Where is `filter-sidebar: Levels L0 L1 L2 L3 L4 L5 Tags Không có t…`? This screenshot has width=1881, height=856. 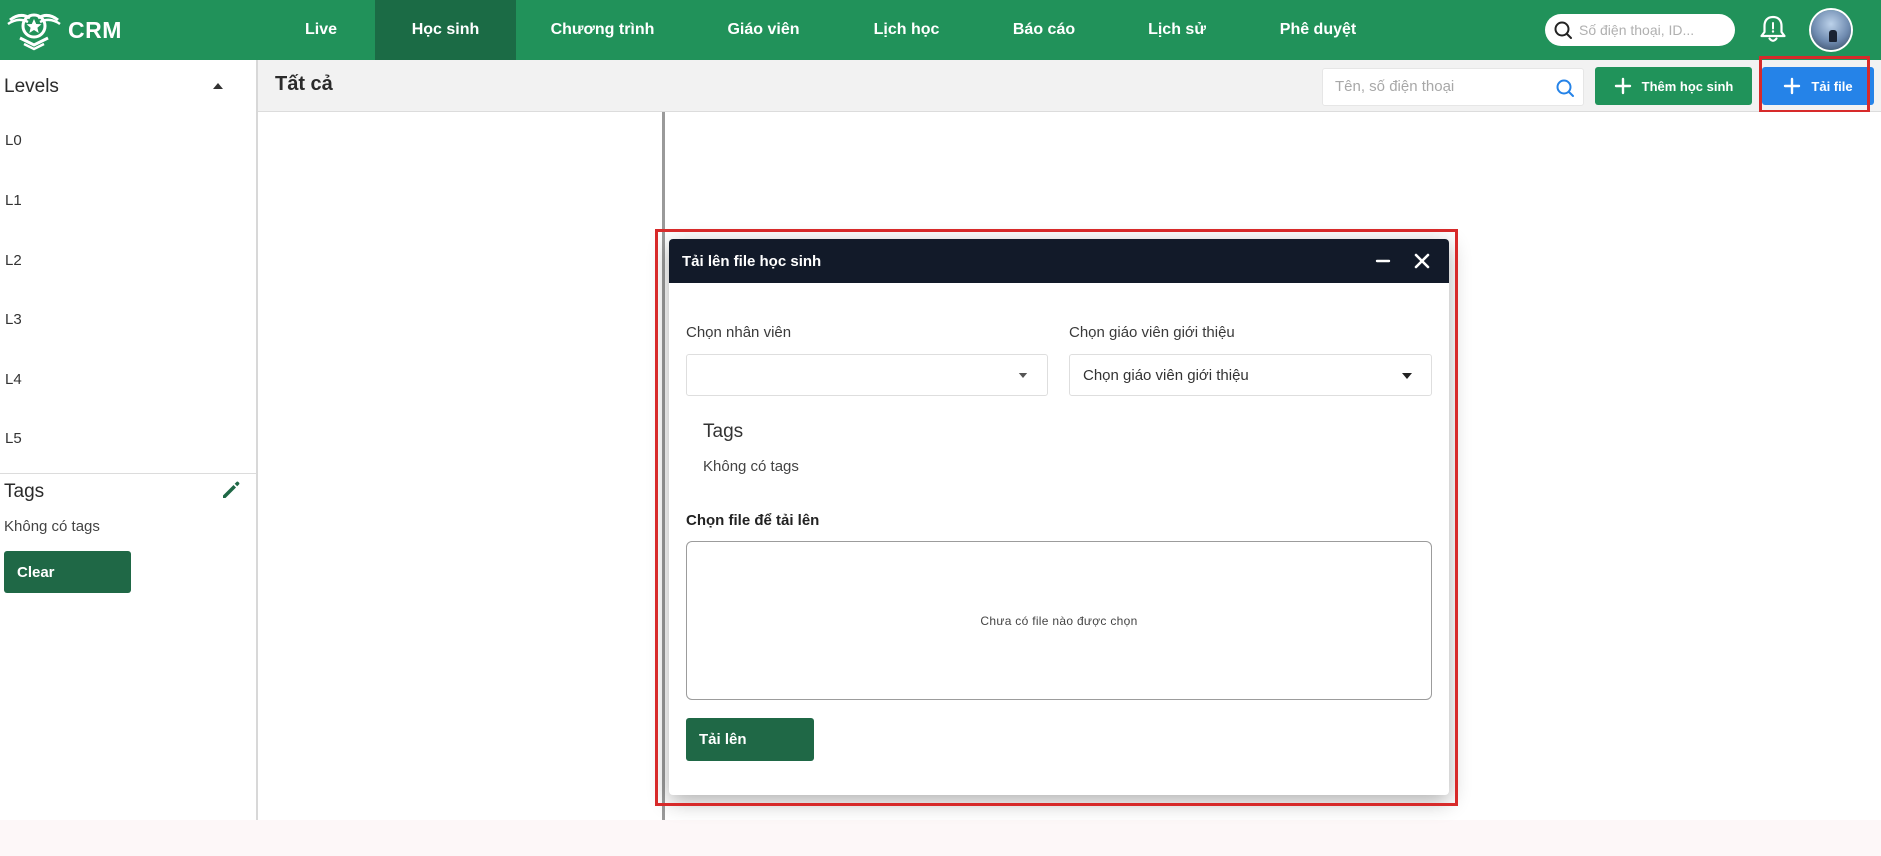
filter-sidebar: Levels L0 L1 L2 L3 L4 L5 Tags Không có t… is located at coordinates (129, 440).